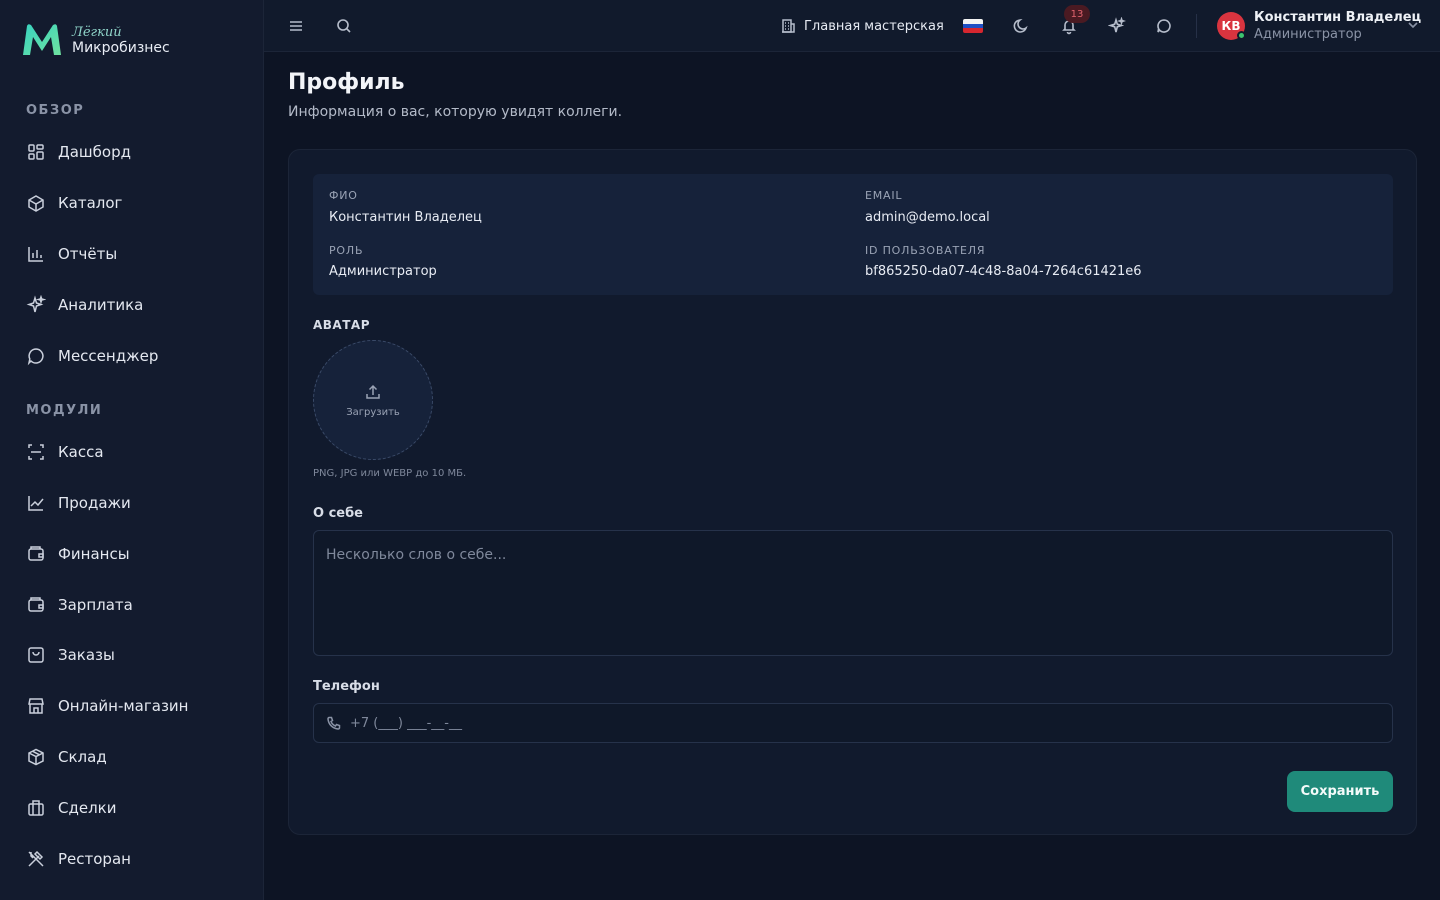 This screenshot has width=1440, height=900. Describe the element at coordinates (874, 26) in the screenshot. I see `workspace-name: Главная мастерская` at that location.